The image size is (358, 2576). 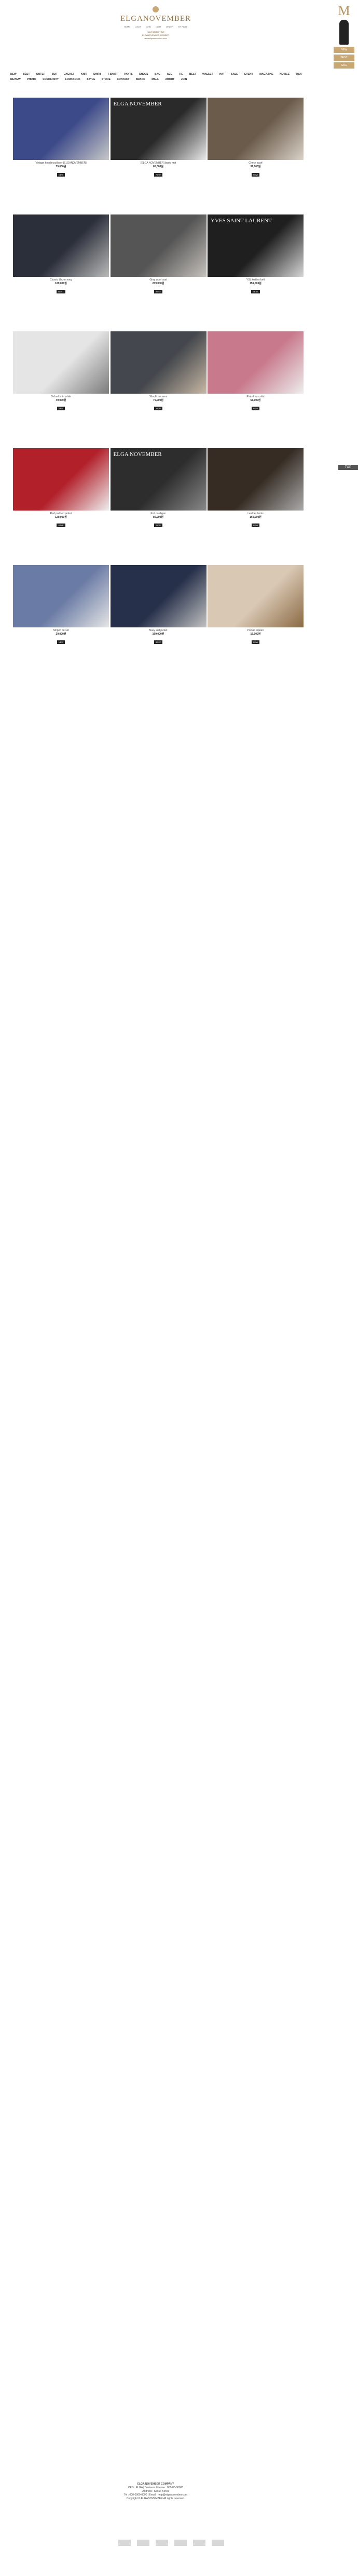 I want to click on product-card: Pink dress shirt 55,000원 NEW, so click(x=256, y=387).